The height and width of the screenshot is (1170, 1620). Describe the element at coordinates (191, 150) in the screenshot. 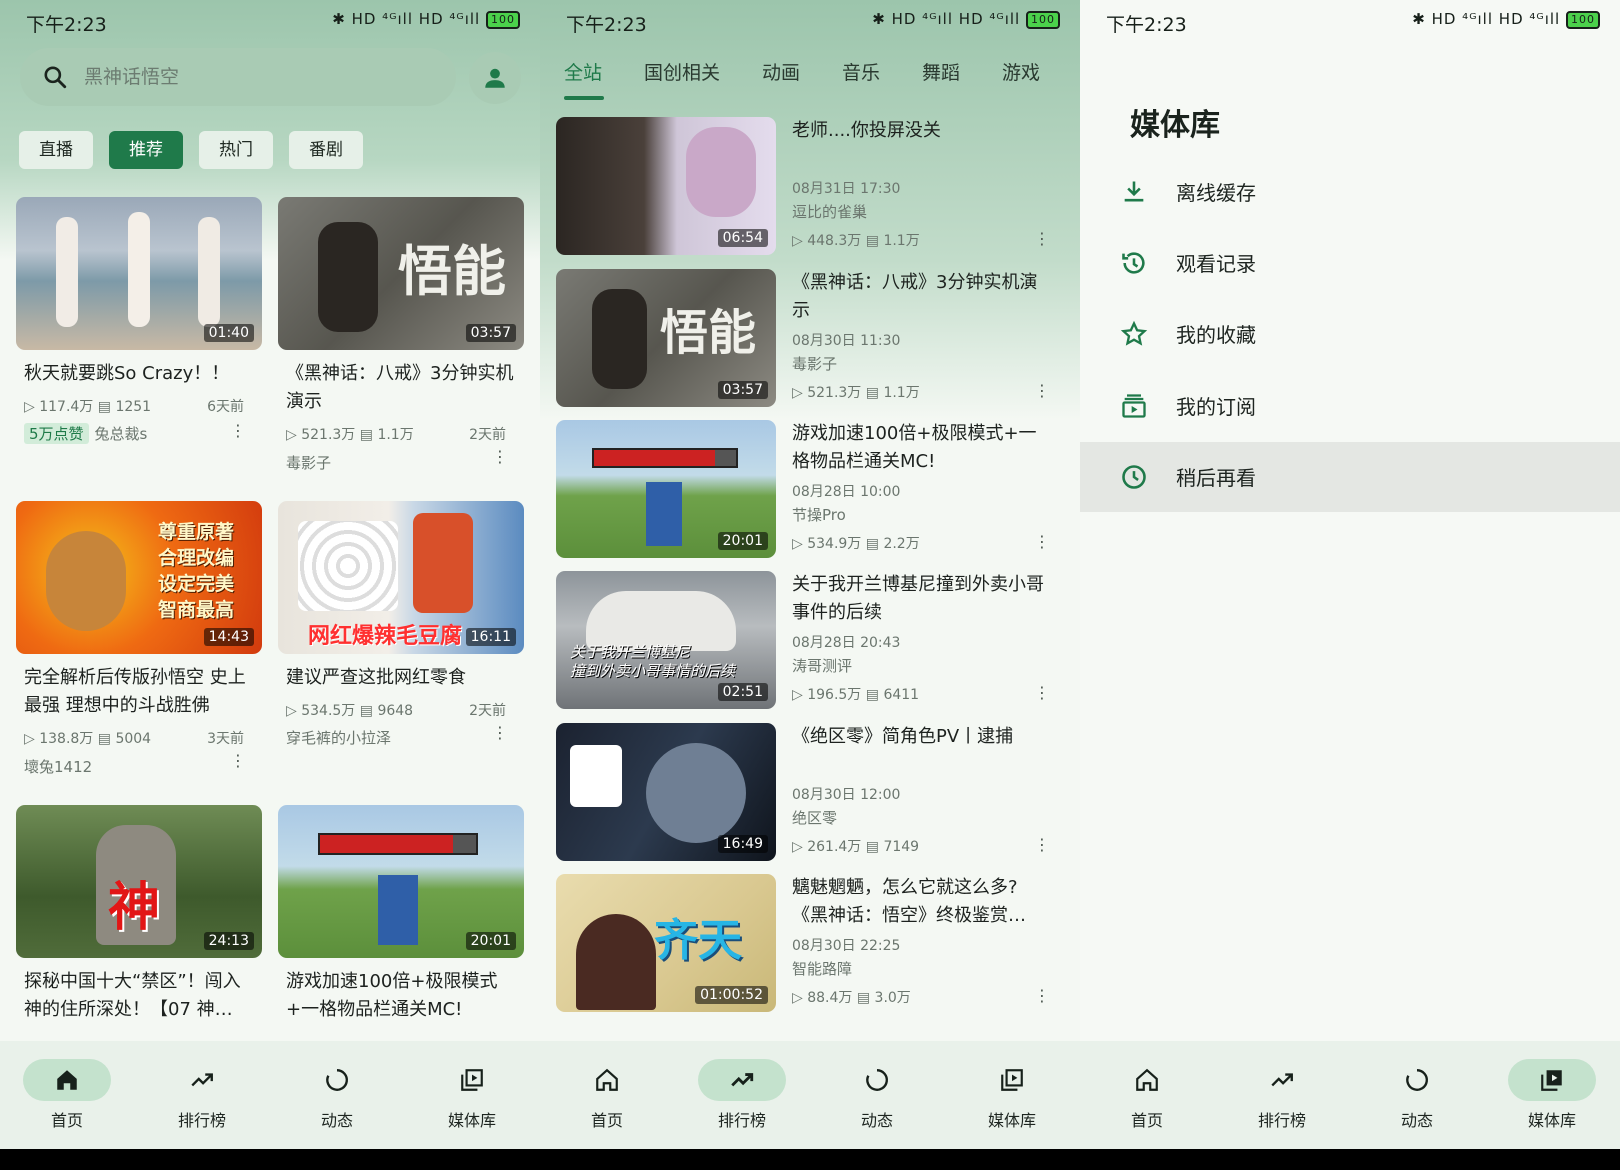

I see `category-chips: 直播 推荐 热门 番剧` at that location.